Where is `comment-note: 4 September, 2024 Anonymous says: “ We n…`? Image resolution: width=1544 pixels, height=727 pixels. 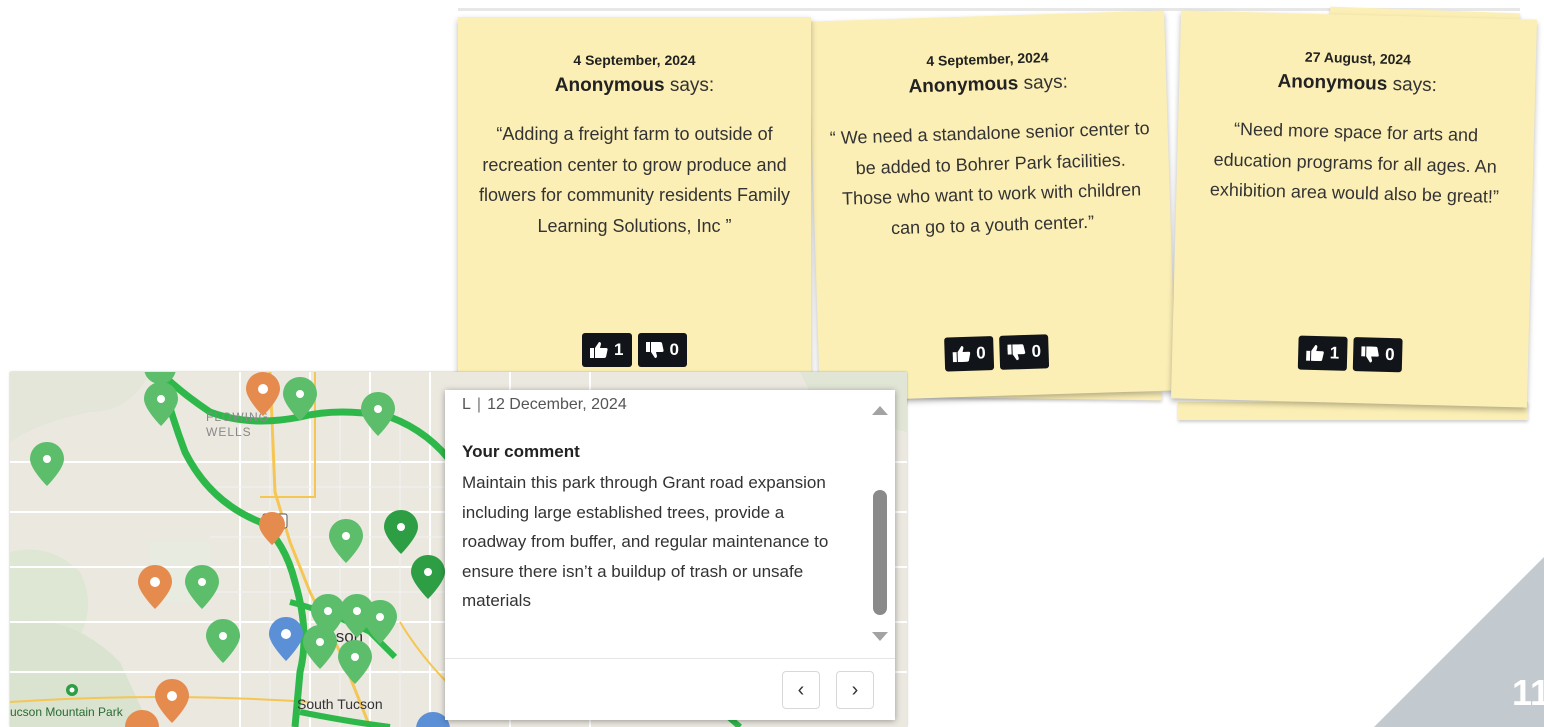
comment-note: 4 September, 2024 Anonymous says: “ We n… is located at coordinates (992, 206).